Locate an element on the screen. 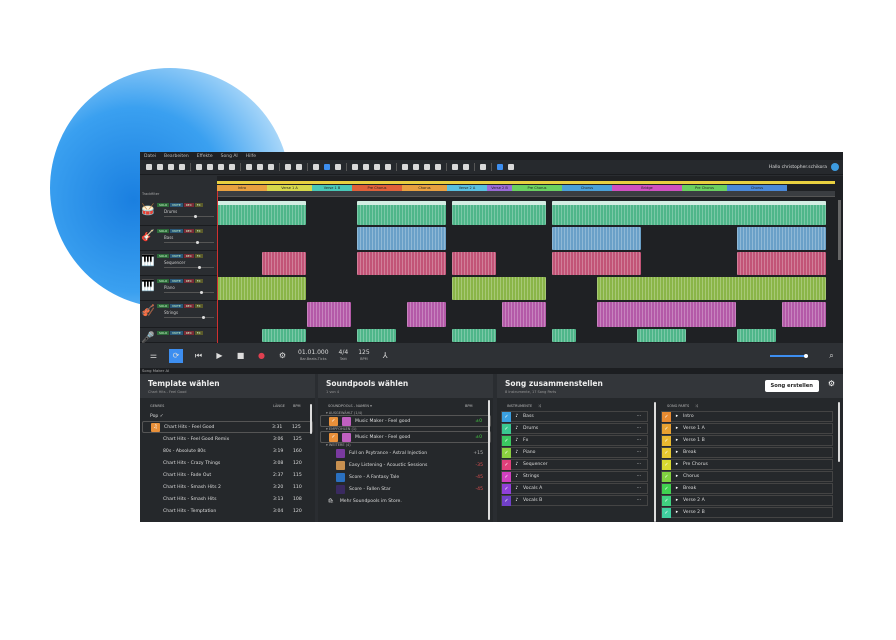  song-part-item: ✓ ▸ Verse 2 B is located at coordinates (747, 512).